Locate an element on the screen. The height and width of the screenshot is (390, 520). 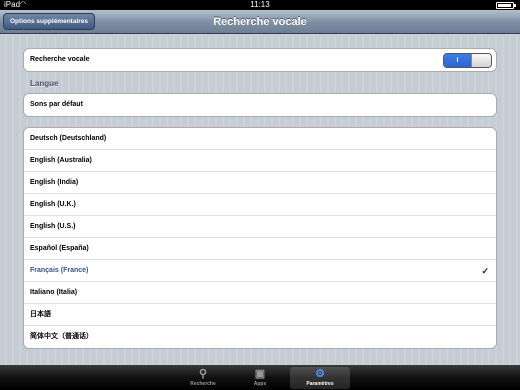
search-icon: ⚲ is located at coordinates (203, 374).